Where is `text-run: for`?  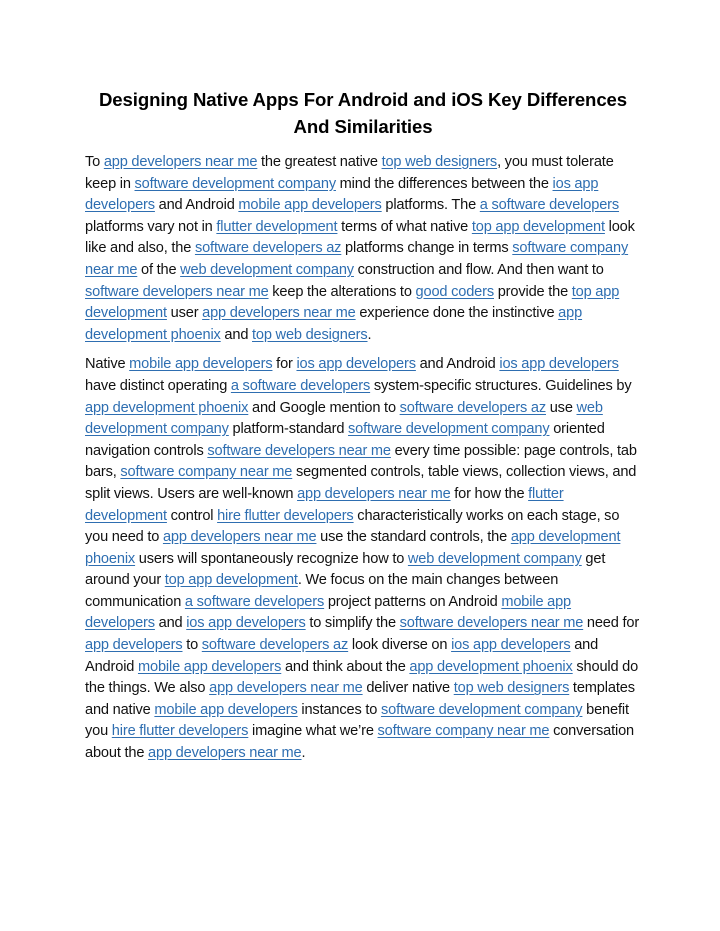 text-run: for is located at coordinates (284, 364).